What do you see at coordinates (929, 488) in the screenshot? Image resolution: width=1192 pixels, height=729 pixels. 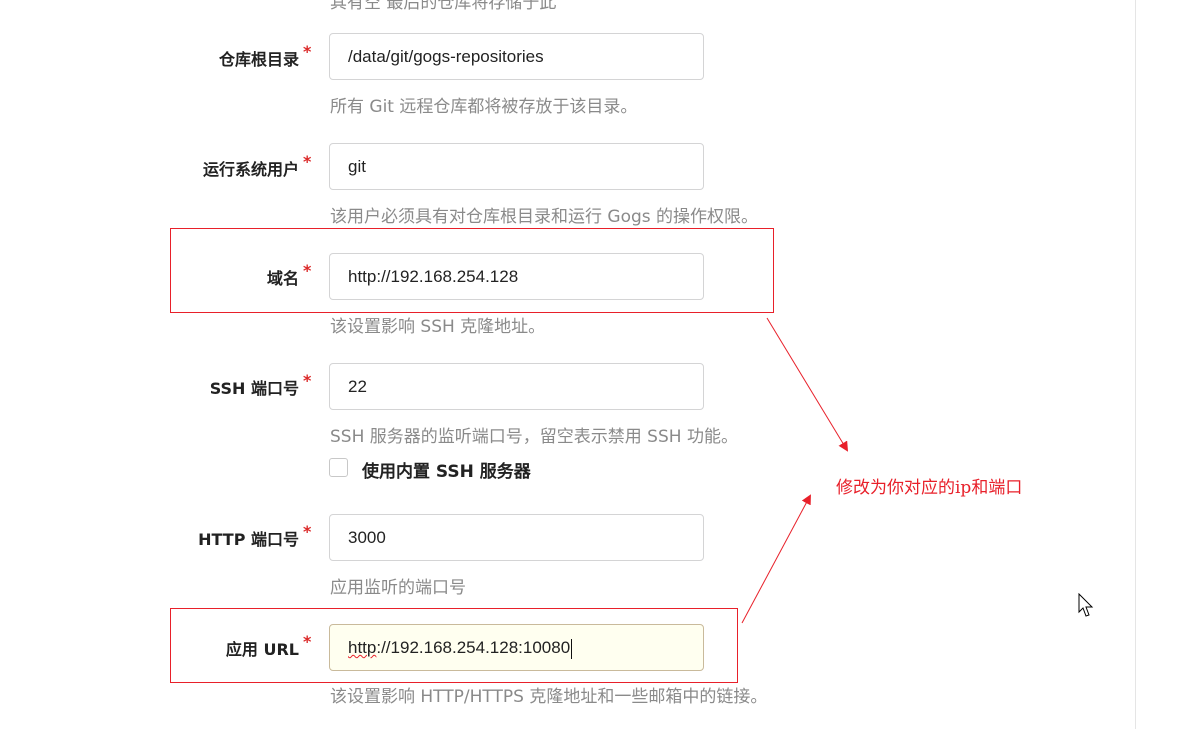 I see `annotation-text: 修改为你对应的ip和端口` at bounding box center [929, 488].